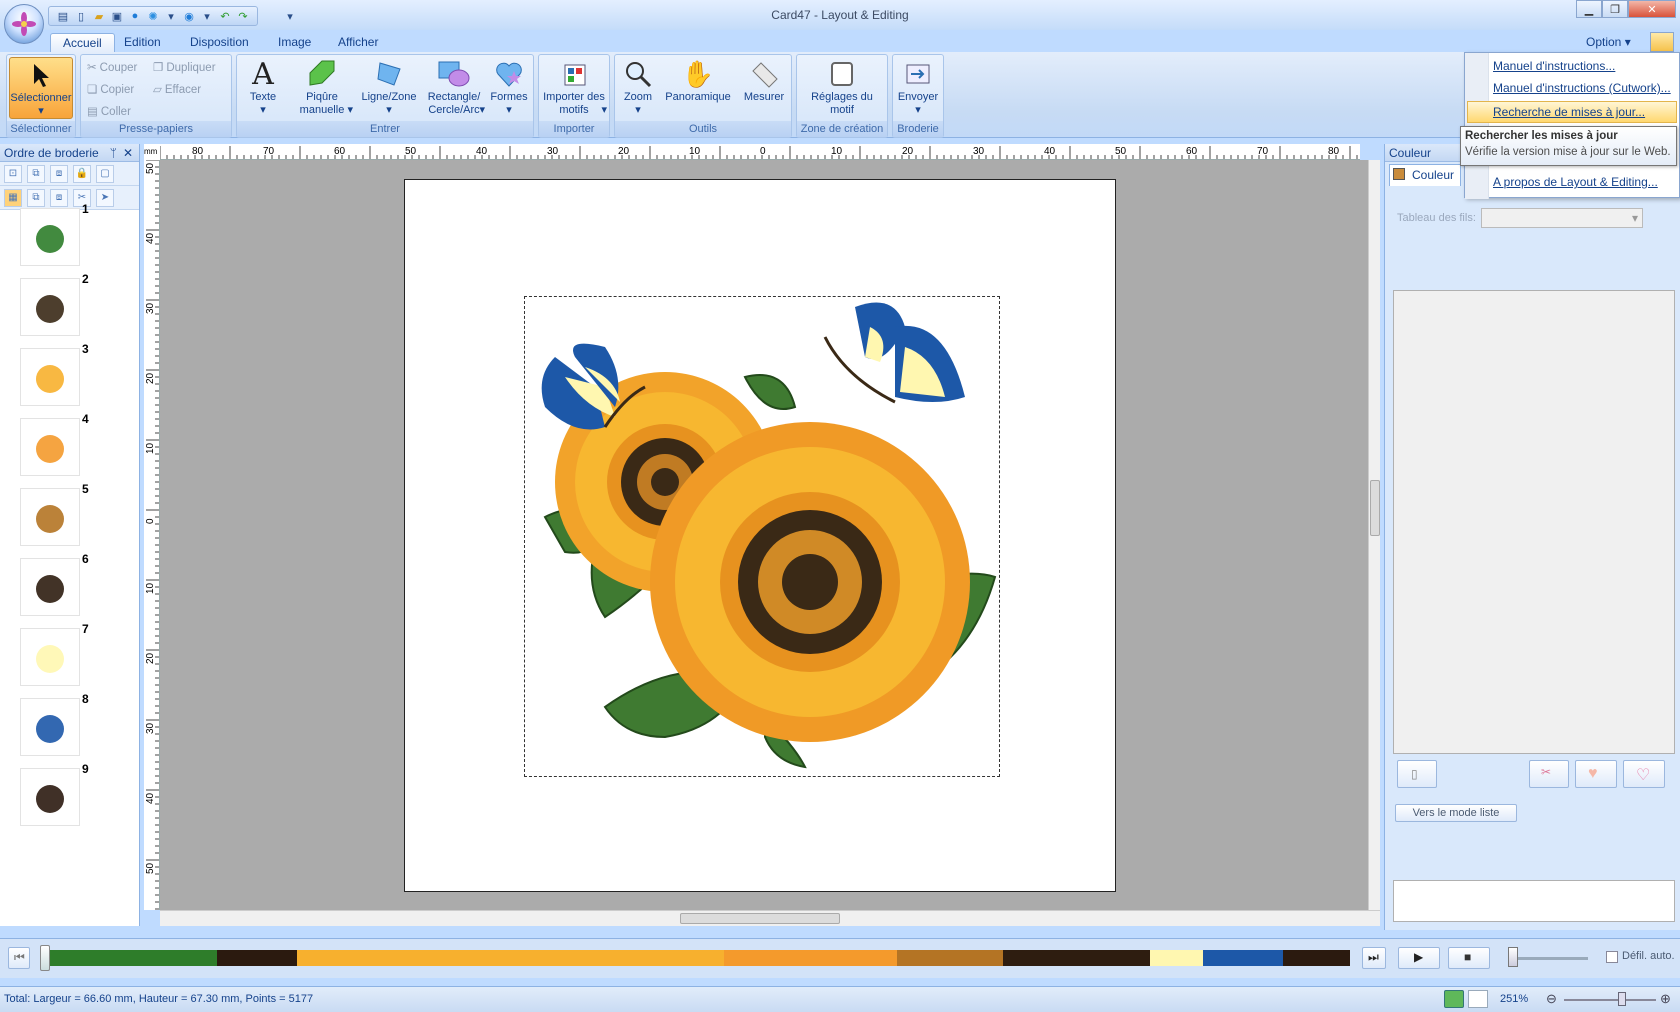  What do you see at coordinates (63, 16) in the screenshot?
I see `new-icon: ▤` at bounding box center [63, 16].